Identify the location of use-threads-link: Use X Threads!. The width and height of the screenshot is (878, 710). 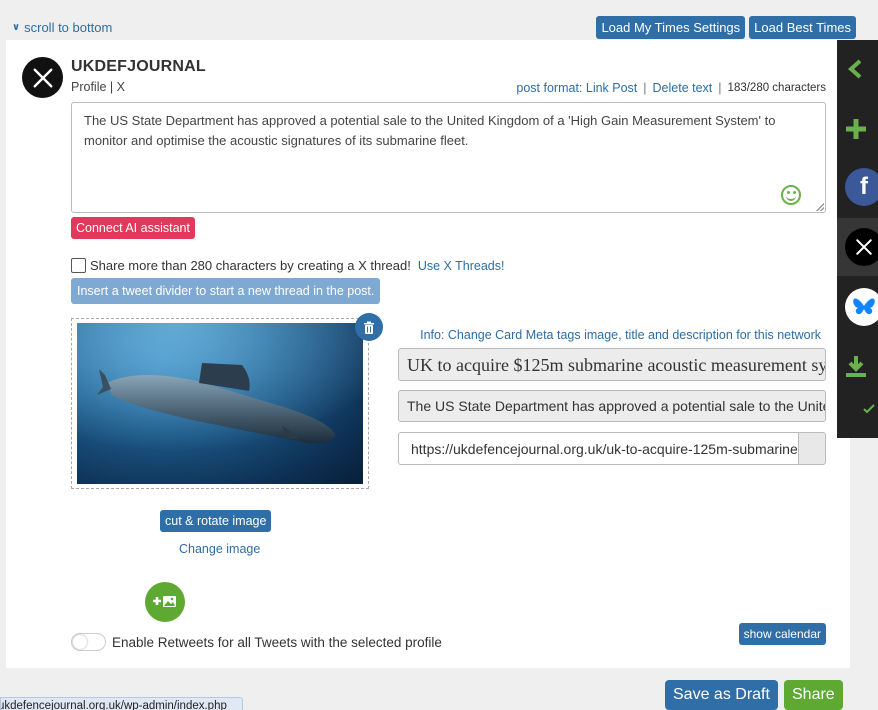
(461, 266).